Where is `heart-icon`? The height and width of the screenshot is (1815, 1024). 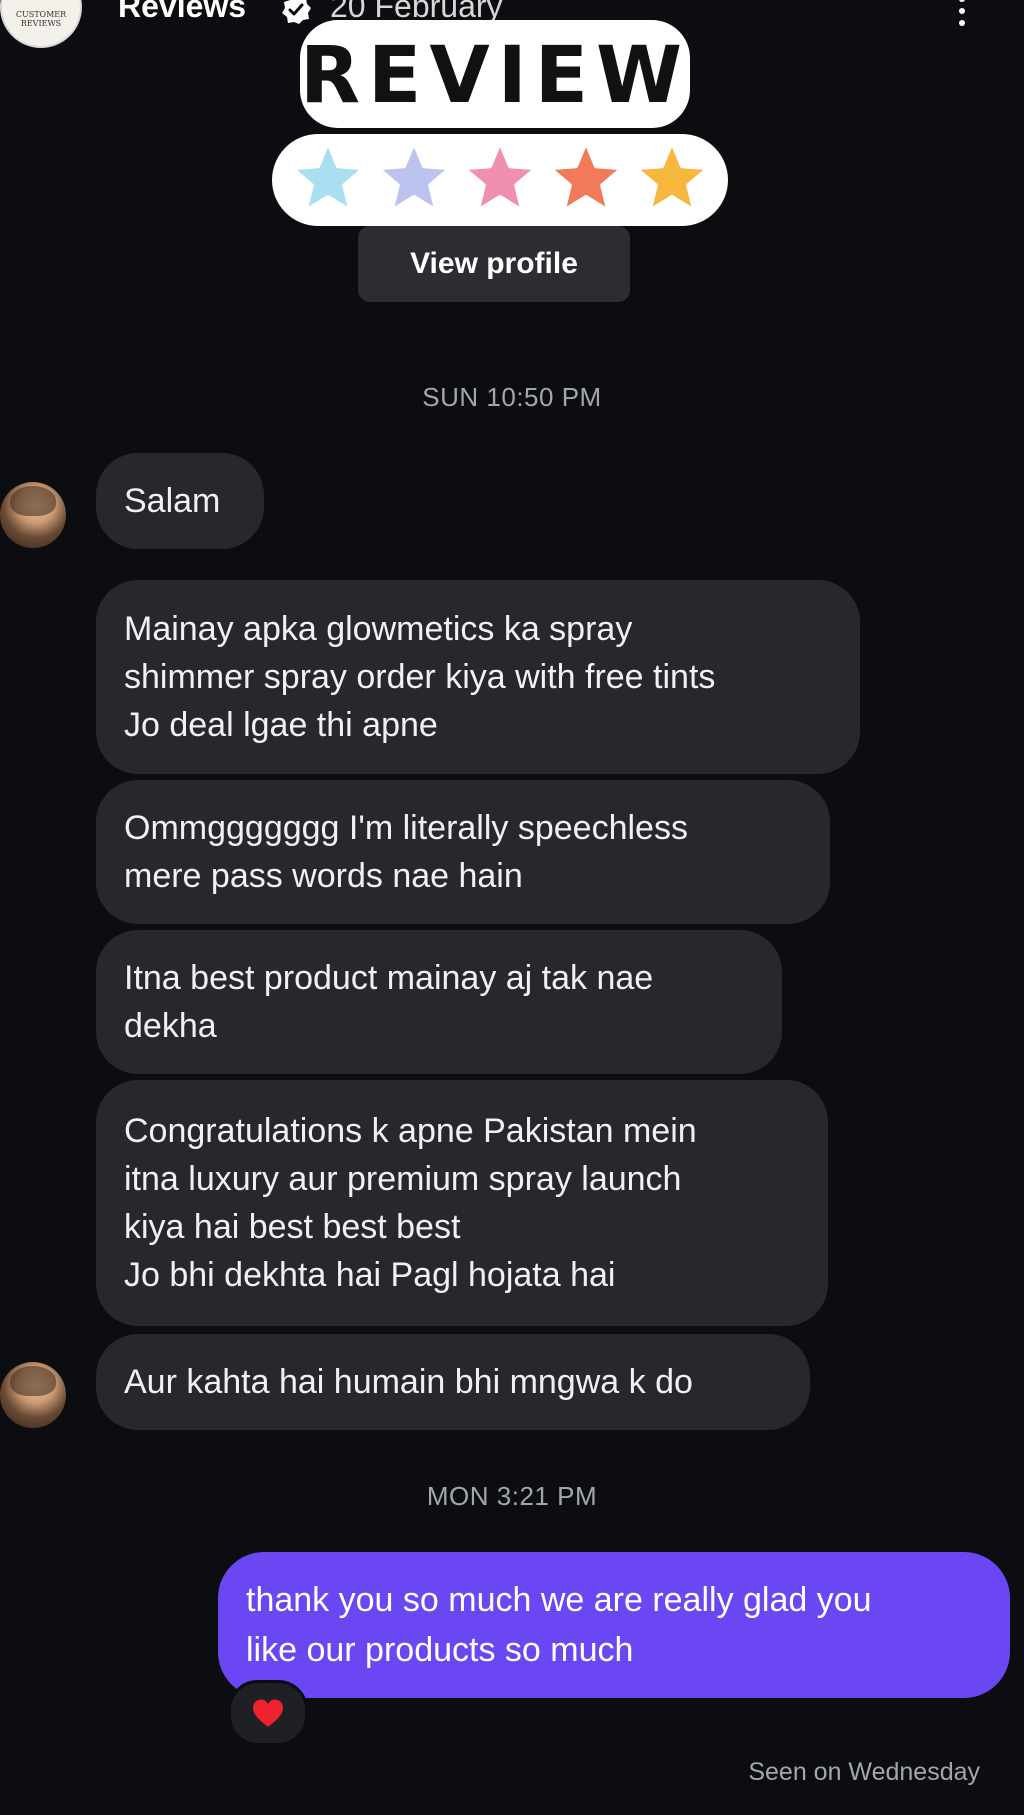
heart-icon is located at coordinates (268, 1713).